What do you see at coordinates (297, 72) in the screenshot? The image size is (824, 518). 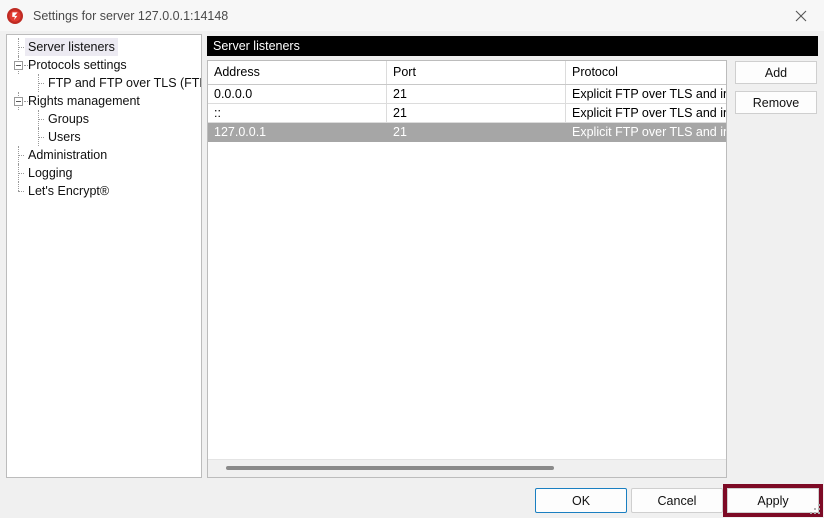 I see `column-header-address: Address` at bounding box center [297, 72].